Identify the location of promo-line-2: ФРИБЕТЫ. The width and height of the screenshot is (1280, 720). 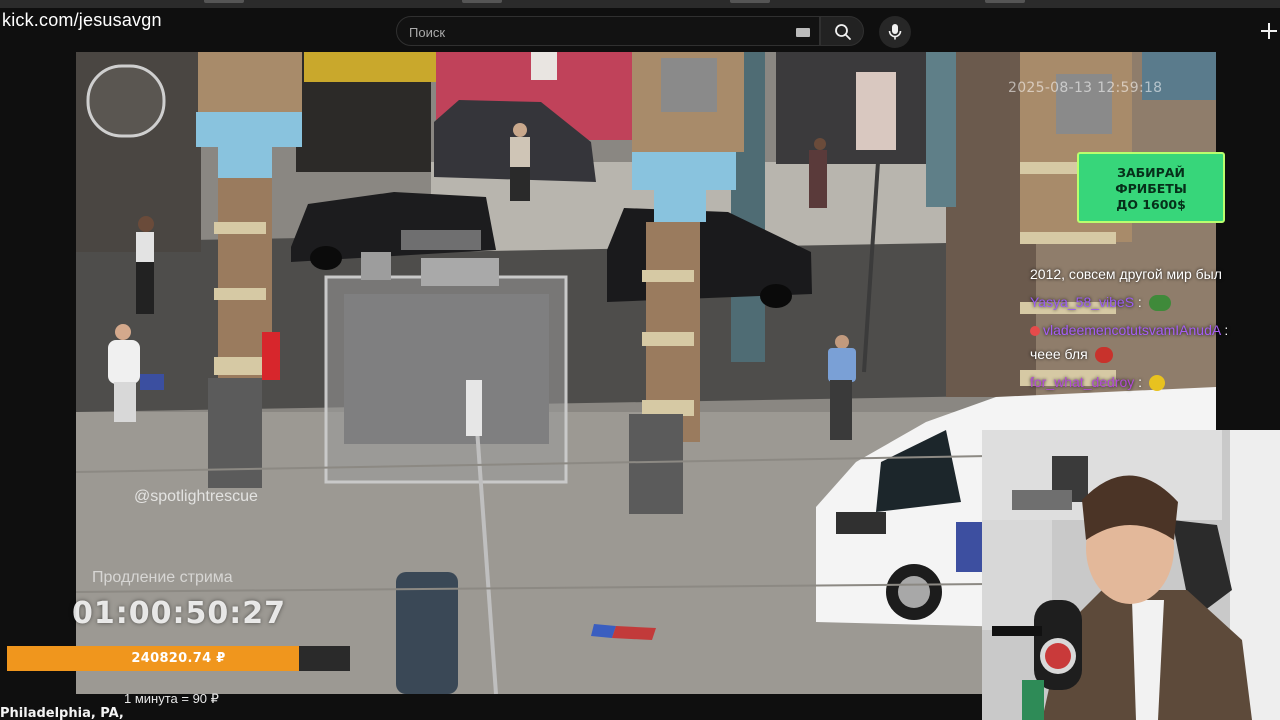
(1151, 188).